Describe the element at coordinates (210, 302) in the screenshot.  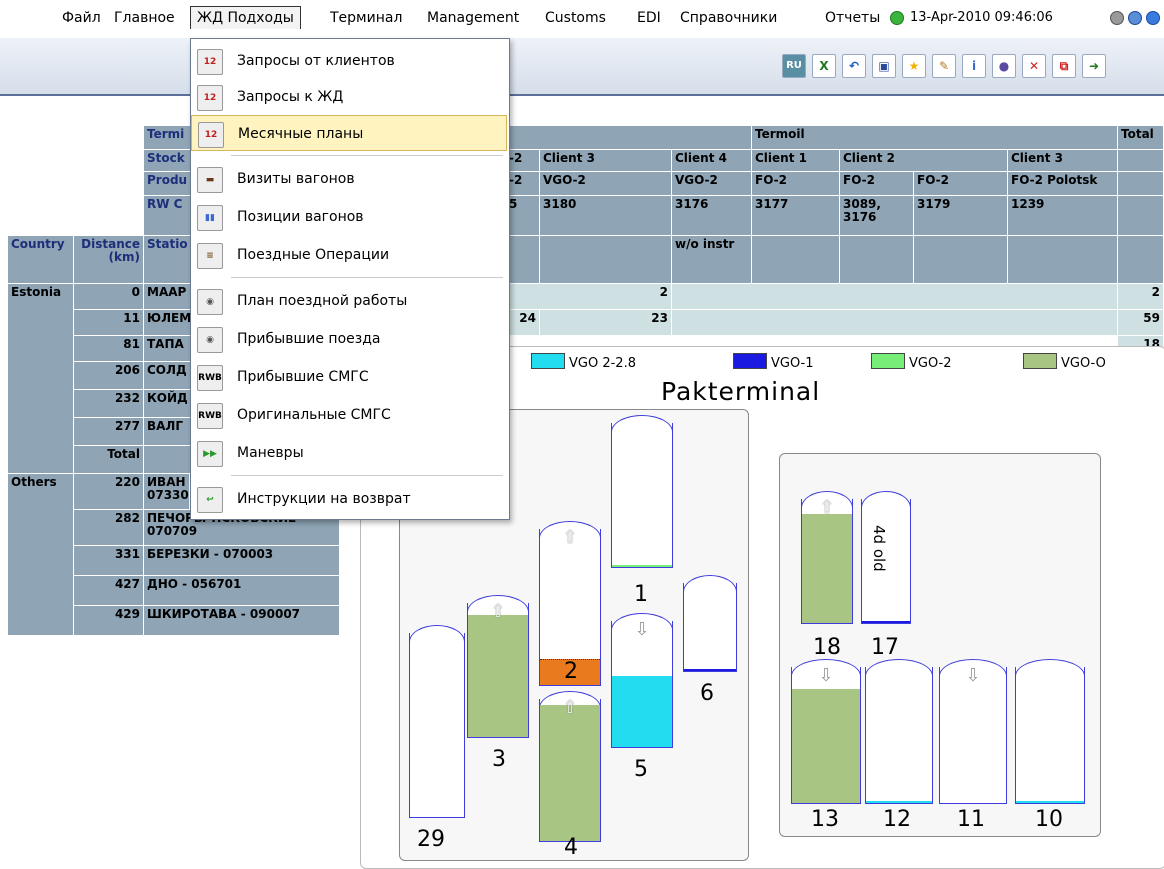
I see `train-icon: ◉` at that location.